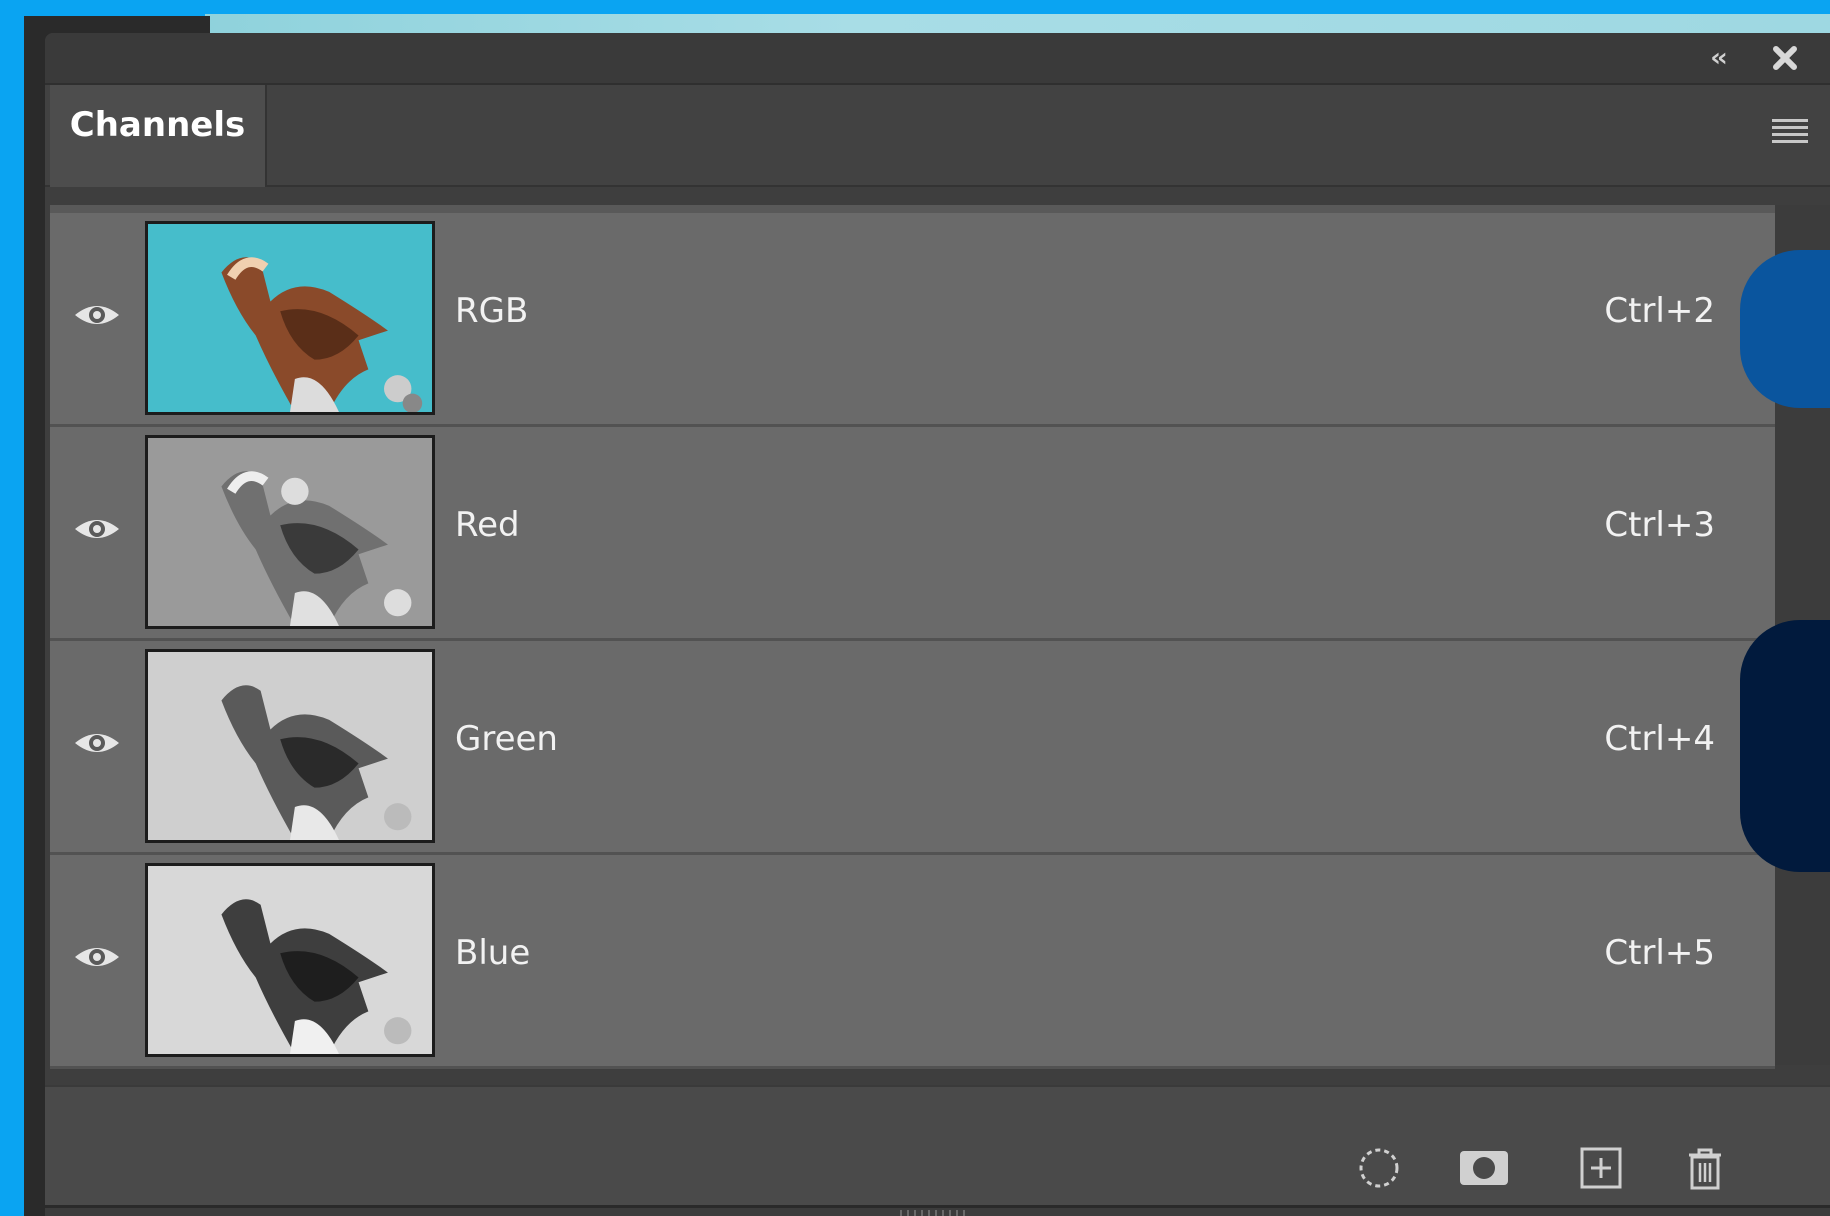 Image resolution: width=1830 pixels, height=1216 pixels. I want to click on delete-channel-button, so click(1705, 1168).